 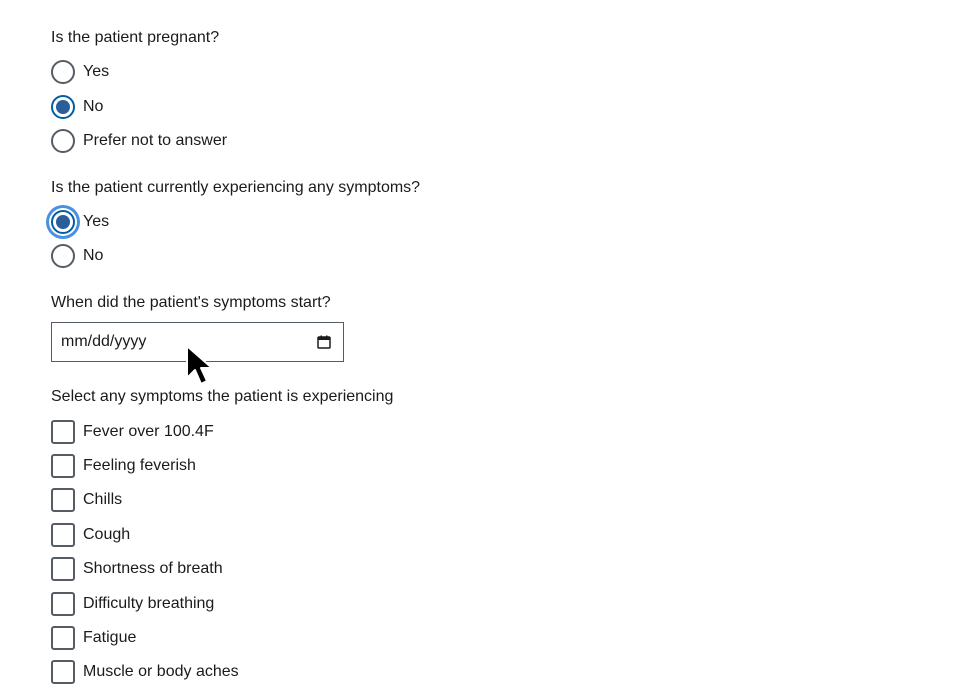 I want to click on symptom-checkbox-muscle-aches, so click(x=63, y=672).